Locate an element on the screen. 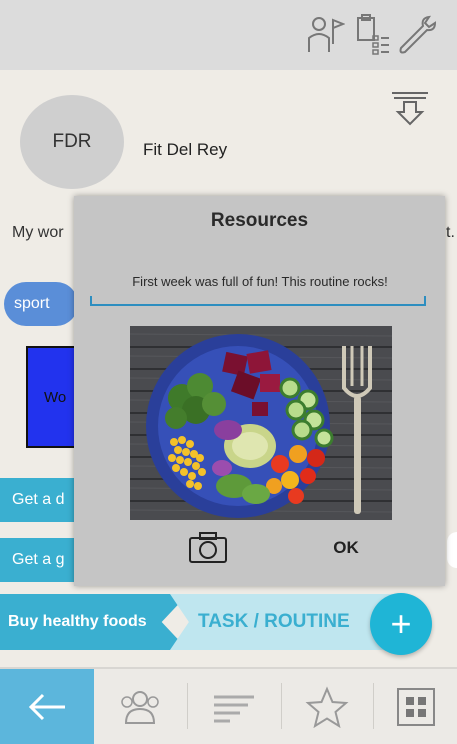  plus-icon: + is located at coordinates (401, 623).